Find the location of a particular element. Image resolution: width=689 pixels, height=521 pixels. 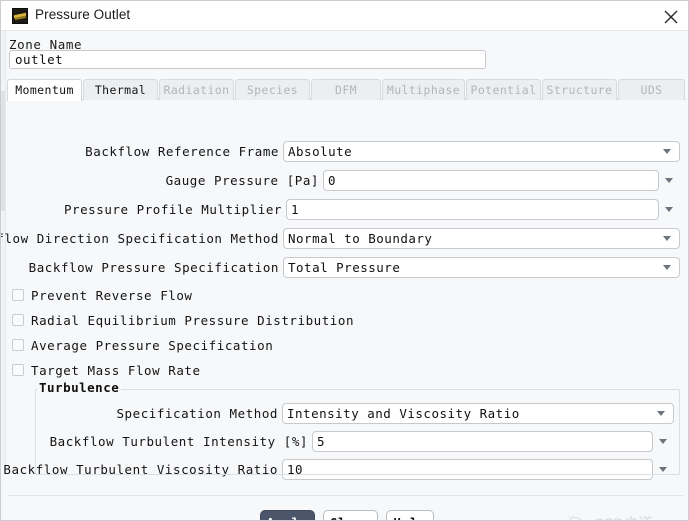

tab-momentum: Momentum is located at coordinates (44, 90).